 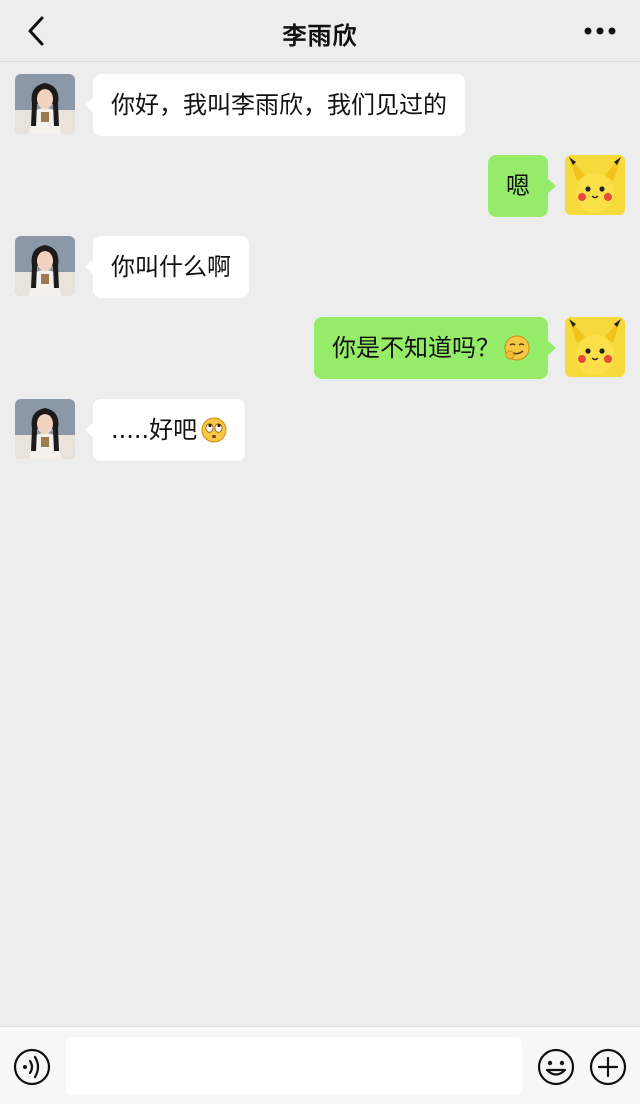 I want to click on message-bubble: .....好吧, so click(x=165, y=430).